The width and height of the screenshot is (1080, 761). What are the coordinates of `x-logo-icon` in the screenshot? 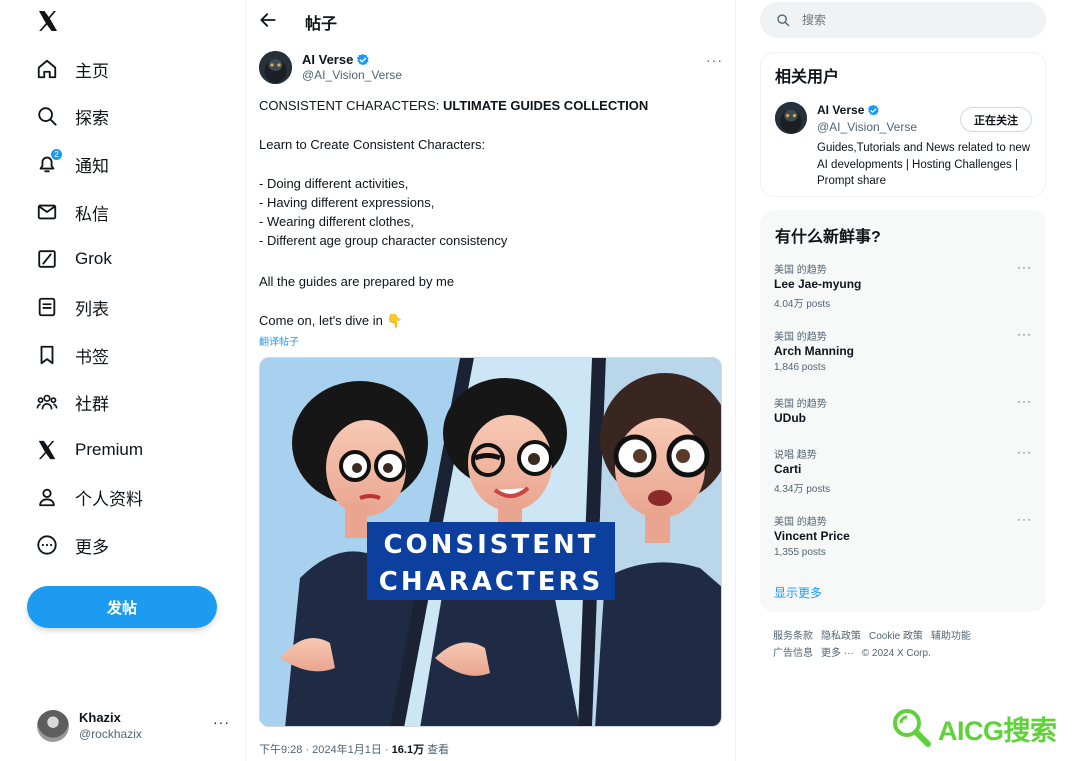 It's located at (48, 21).